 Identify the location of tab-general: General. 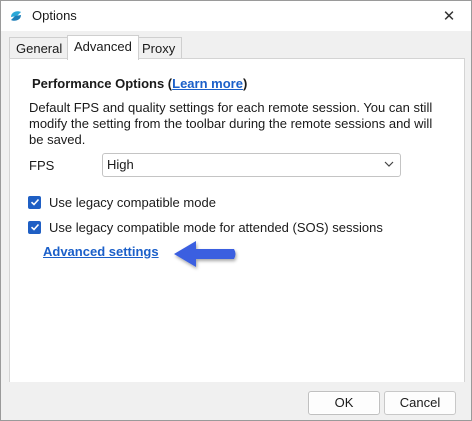
(39, 48).